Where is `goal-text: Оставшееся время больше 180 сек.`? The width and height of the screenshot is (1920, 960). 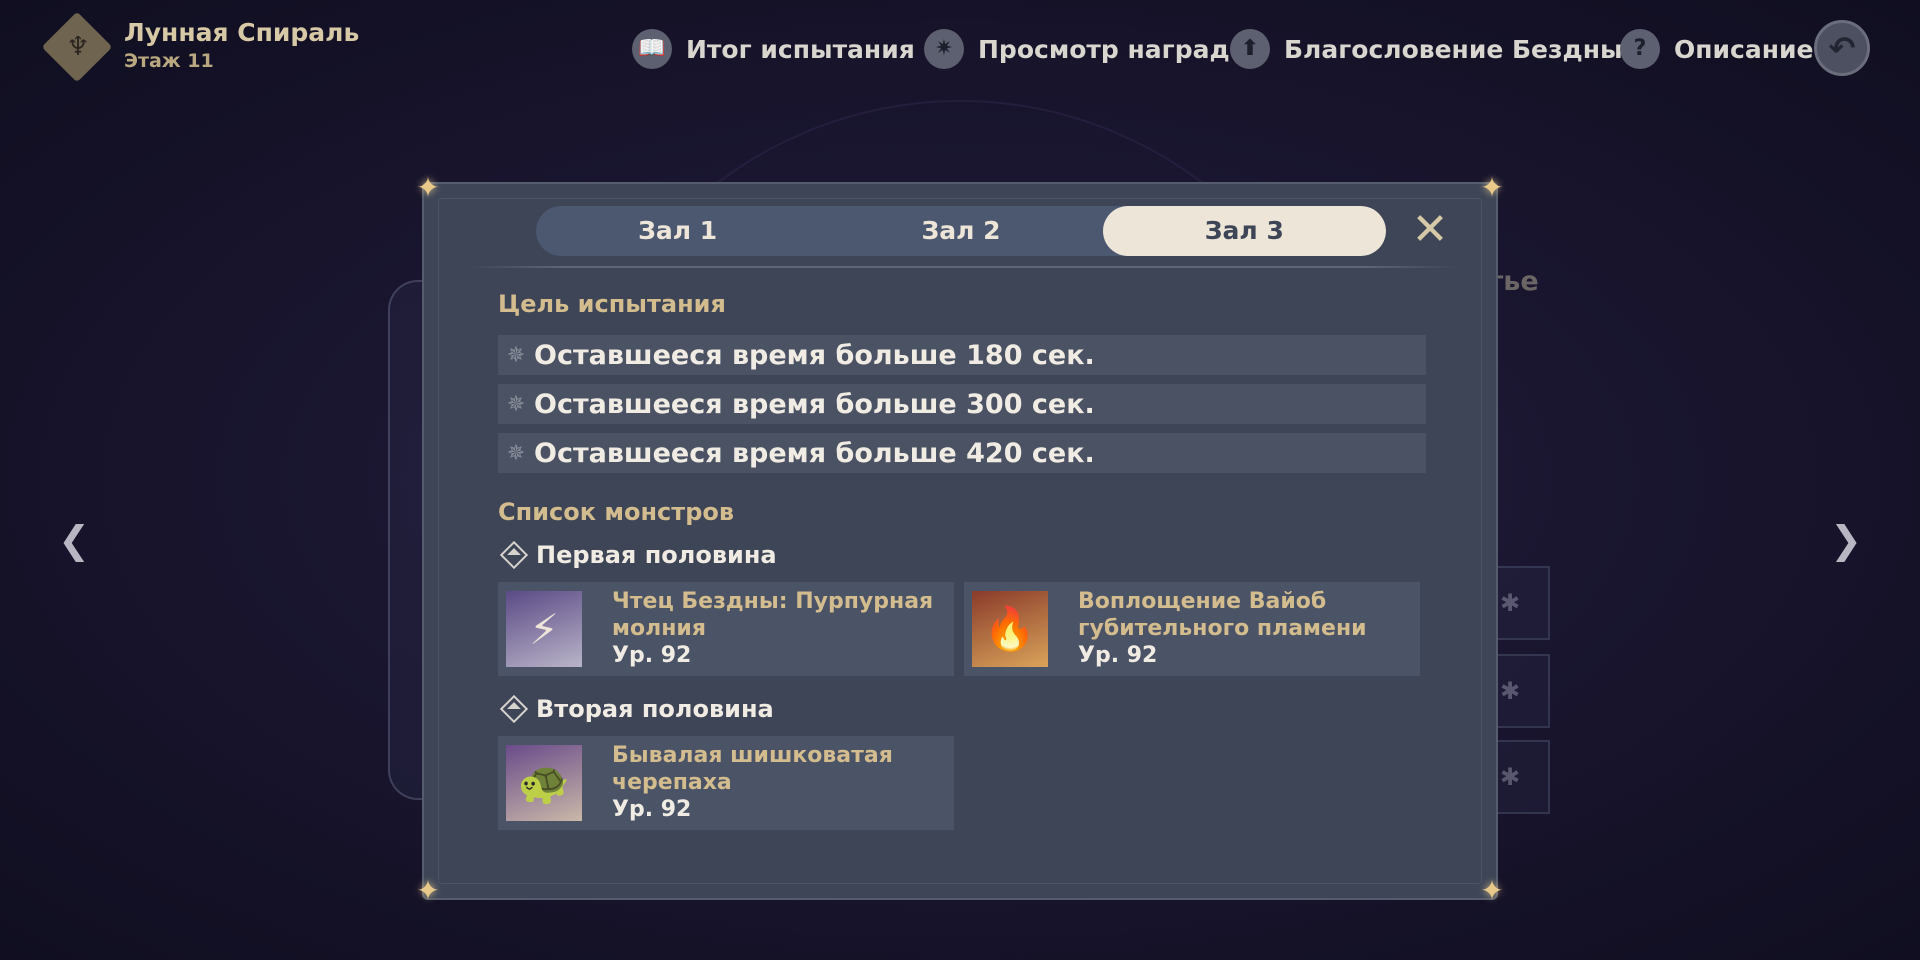
goal-text: Оставшееся время больше 180 сек. is located at coordinates (814, 355).